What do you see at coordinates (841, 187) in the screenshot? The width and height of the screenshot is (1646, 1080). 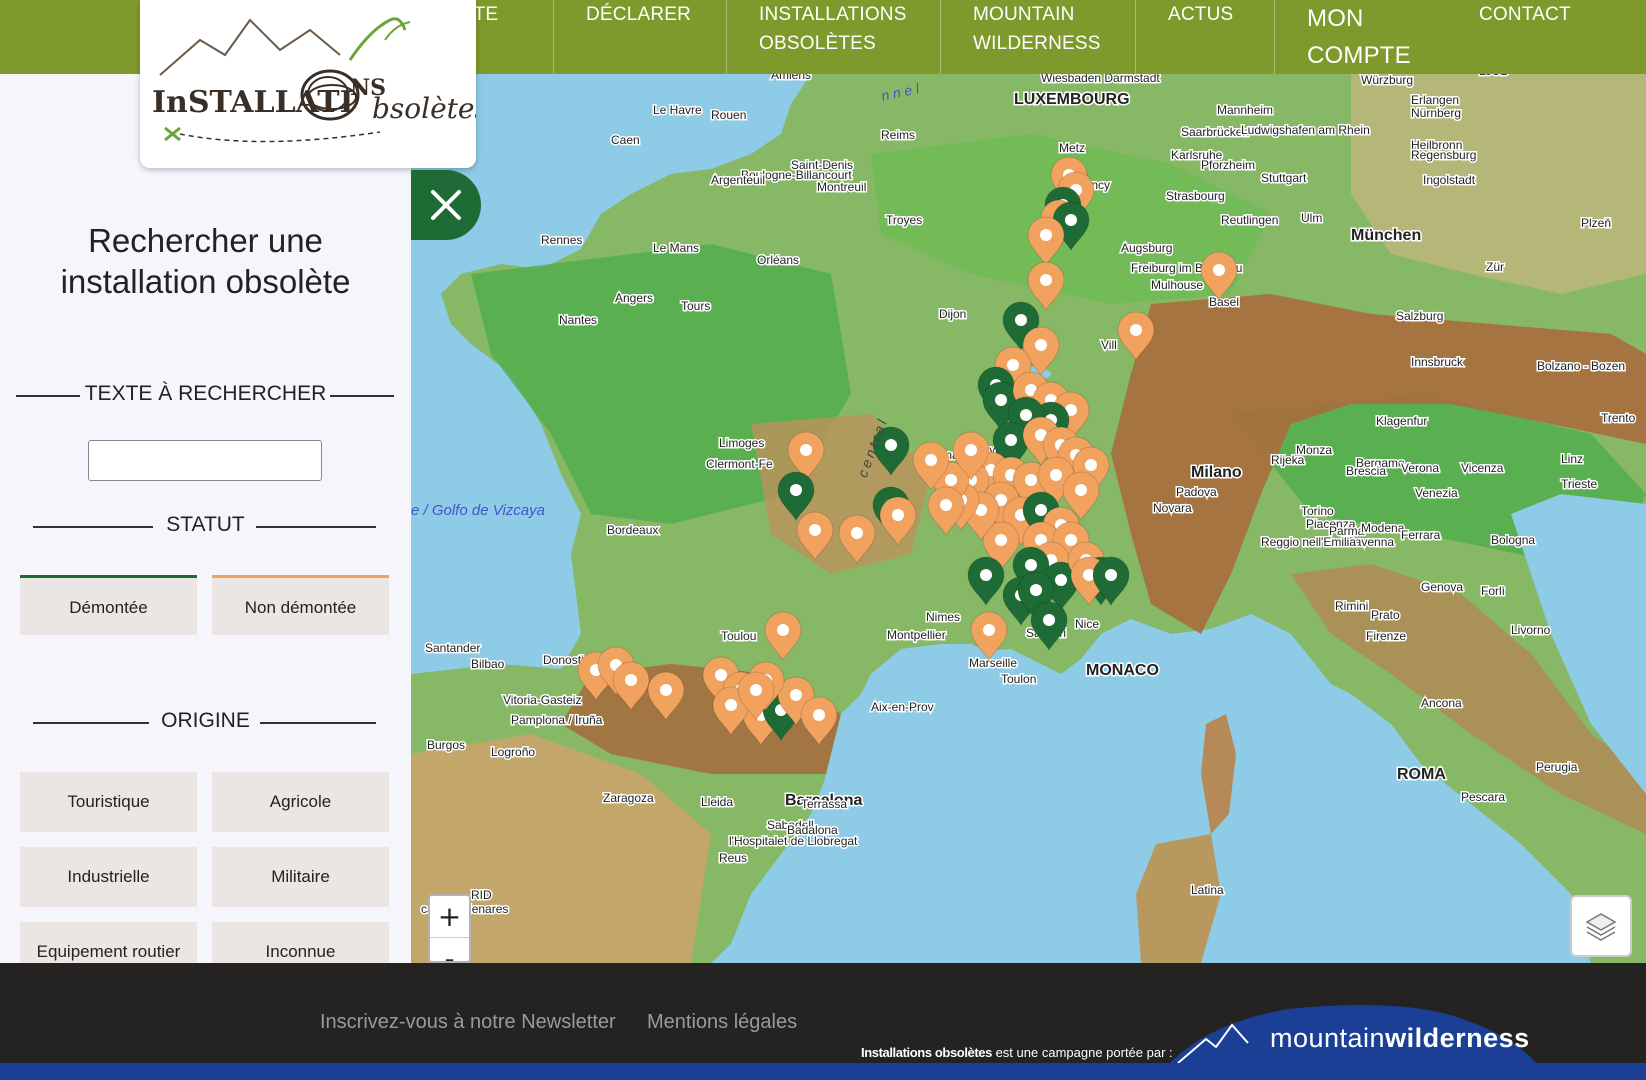 I see `map-place-label: Montreuil` at bounding box center [841, 187].